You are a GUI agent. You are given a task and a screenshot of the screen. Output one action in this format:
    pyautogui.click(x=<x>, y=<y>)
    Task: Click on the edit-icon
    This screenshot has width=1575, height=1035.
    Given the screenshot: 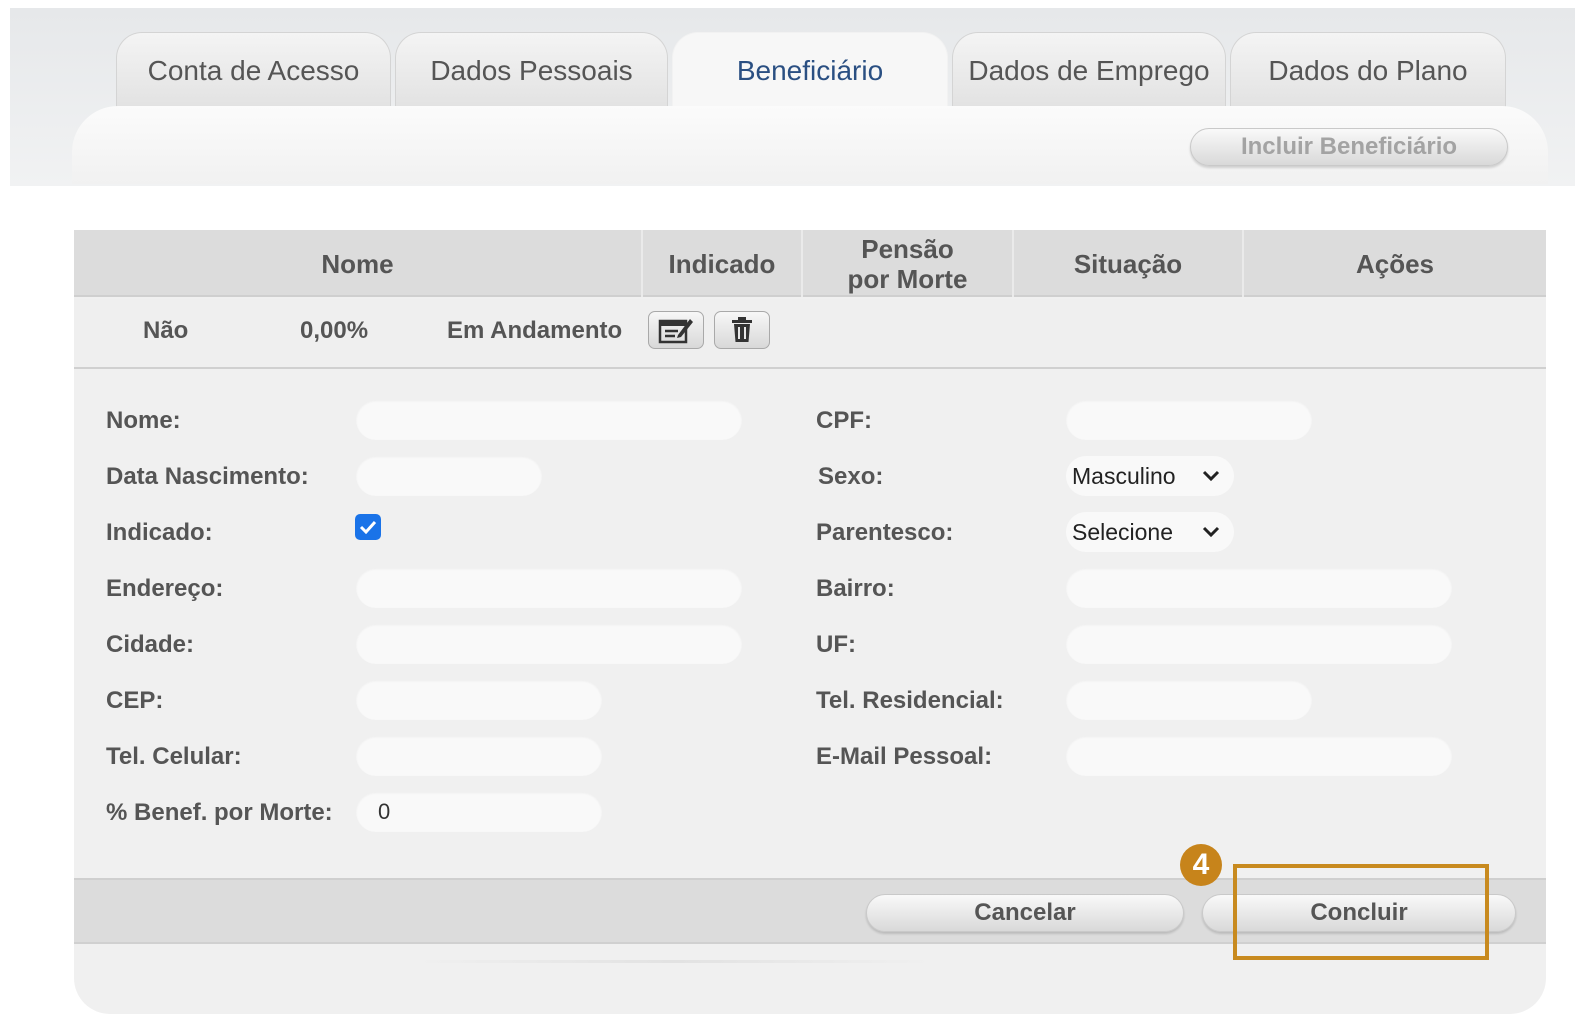 What is the action you would take?
    pyautogui.click(x=675, y=331)
    